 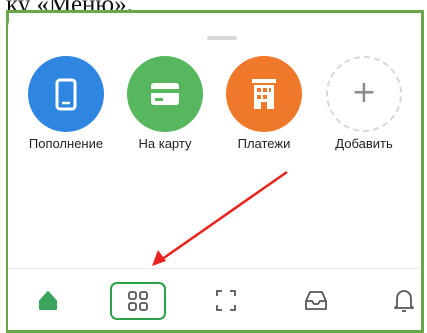 I want to click on action-payments: Платежи, so click(x=264, y=106).